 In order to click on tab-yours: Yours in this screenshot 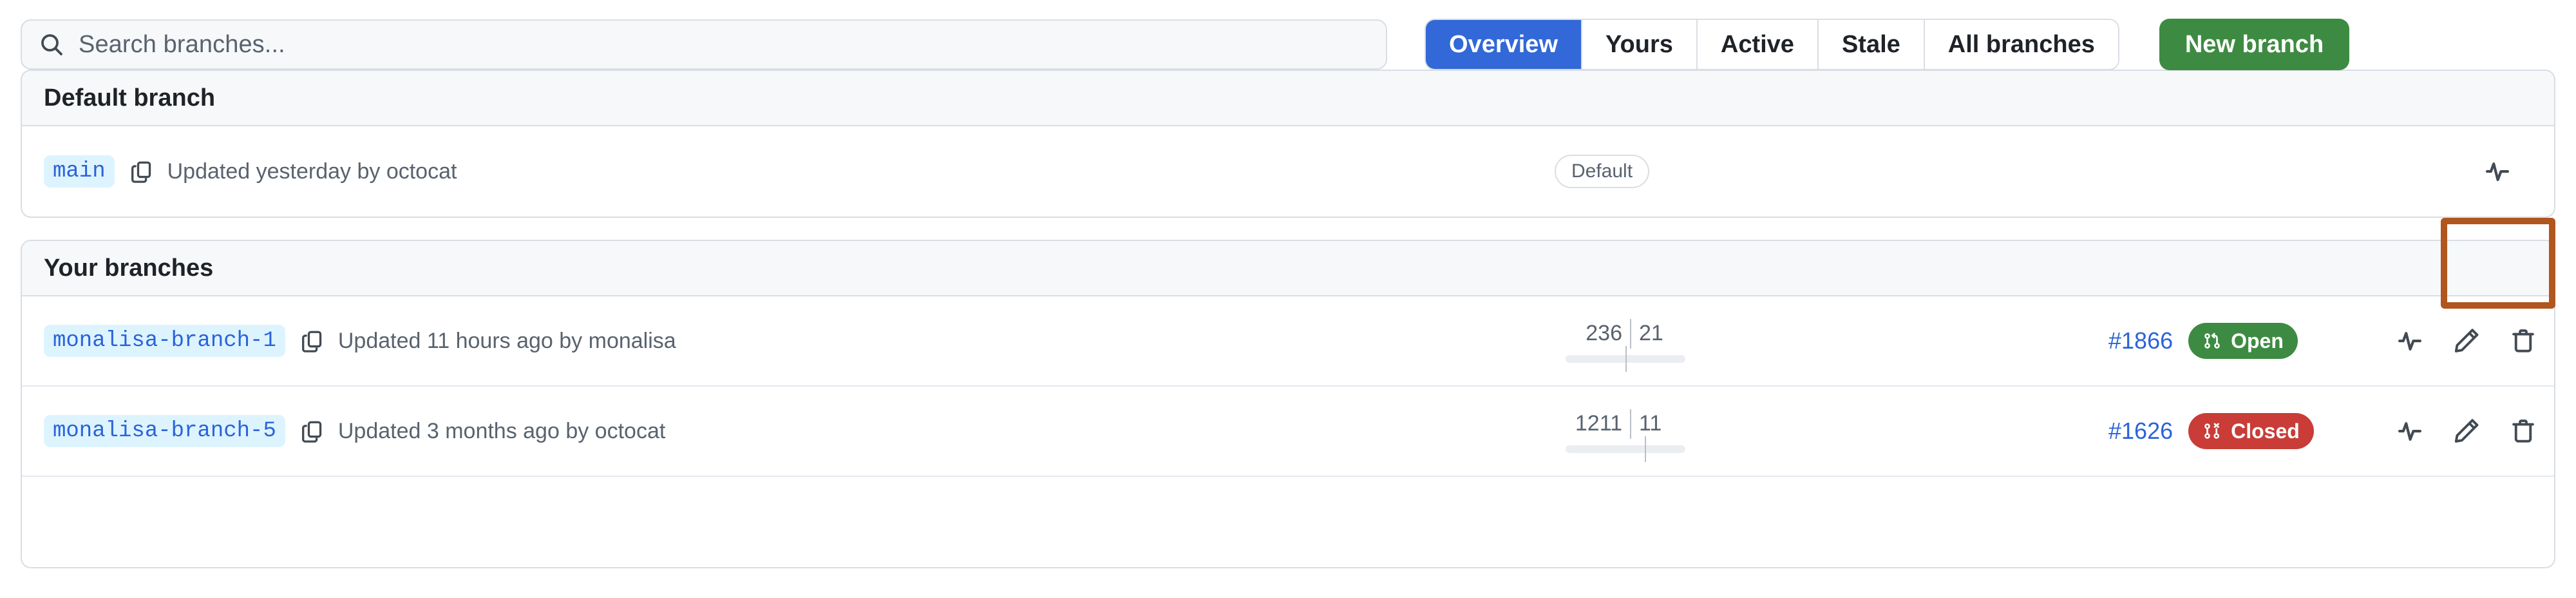, I will do `click(1640, 44)`.